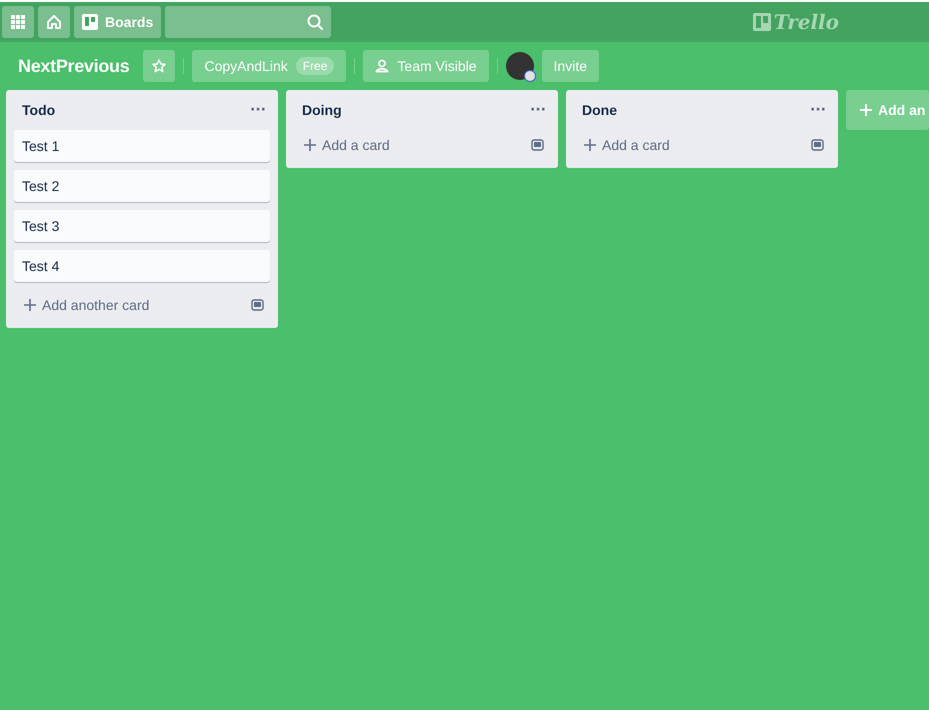  I want to click on list-title: Doing, so click(322, 110).